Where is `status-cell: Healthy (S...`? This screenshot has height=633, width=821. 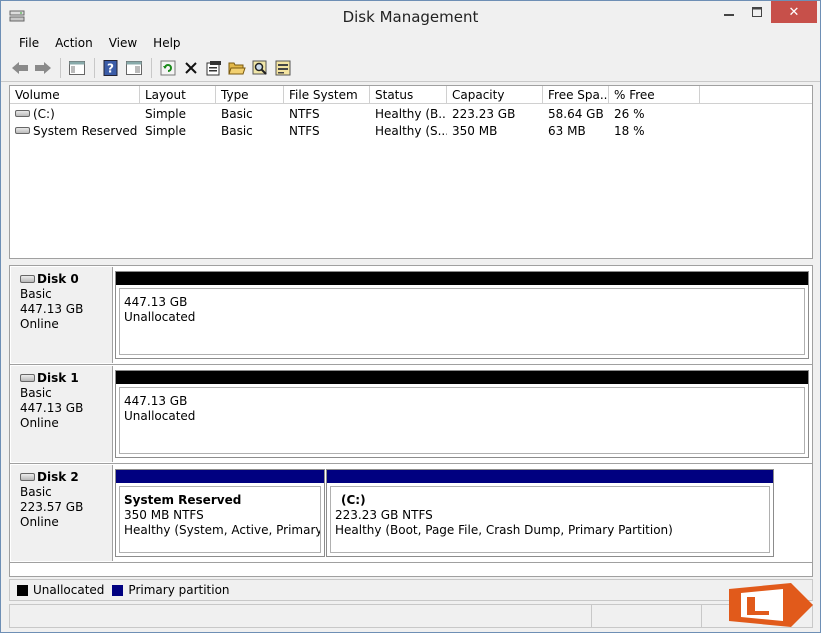
status-cell: Healthy (S... is located at coordinates (411, 131).